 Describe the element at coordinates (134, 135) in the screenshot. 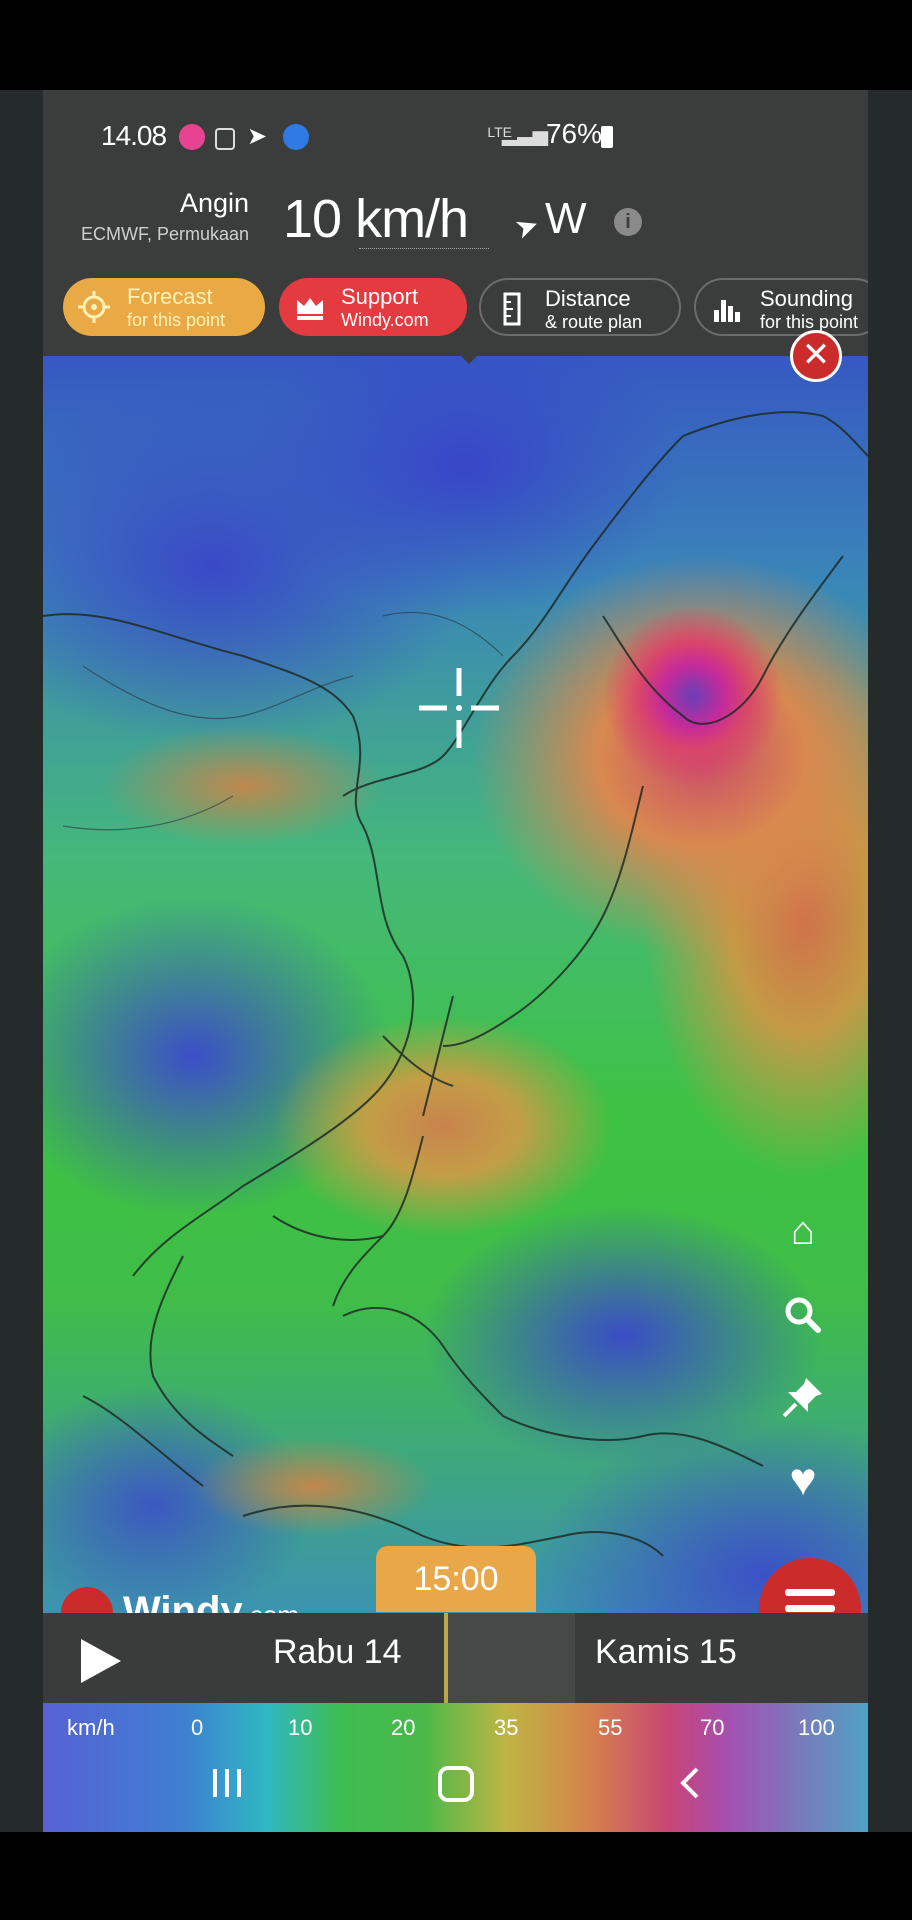

I see `status-time: 14.08` at that location.